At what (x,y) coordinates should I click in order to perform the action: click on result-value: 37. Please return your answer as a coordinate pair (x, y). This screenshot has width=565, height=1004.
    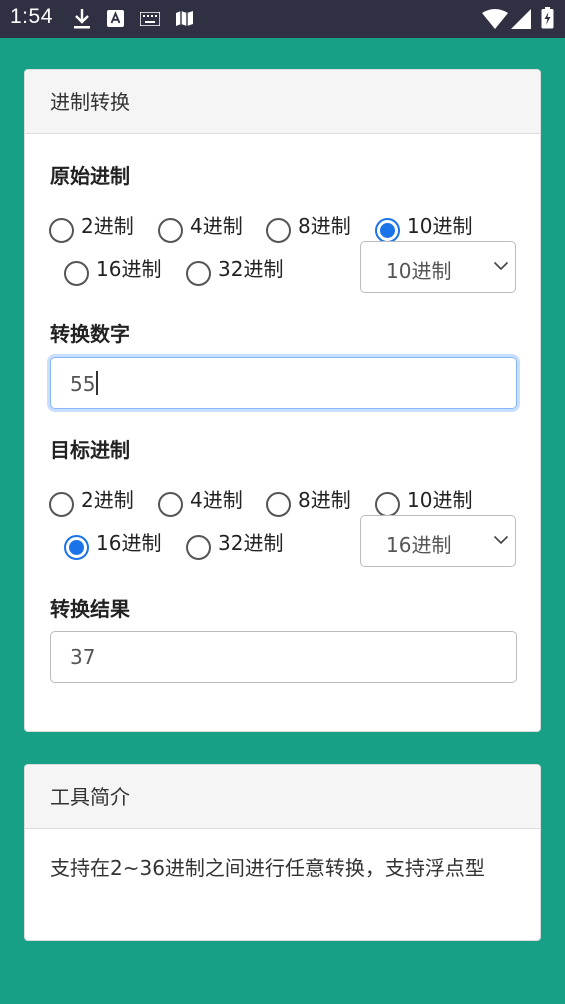
    Looking at the image, I should click on (83, 657).